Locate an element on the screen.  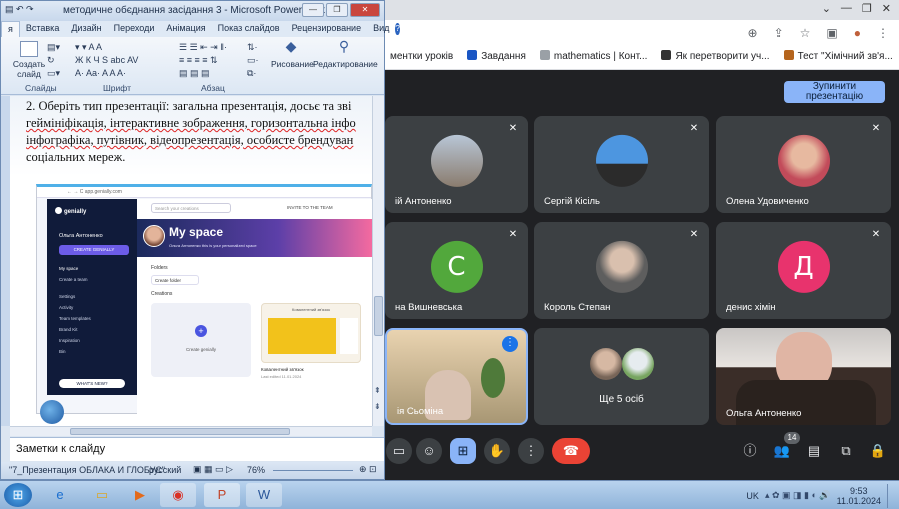
new-slide-button: Создать слайд is located at coordinates (29, 60).